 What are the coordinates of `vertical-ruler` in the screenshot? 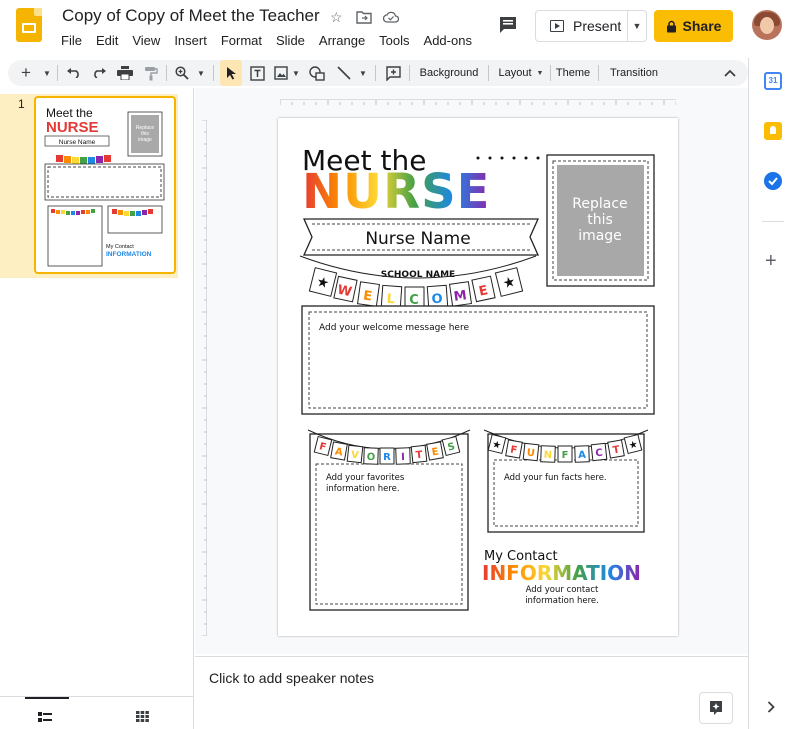 It's located at (203, 378).